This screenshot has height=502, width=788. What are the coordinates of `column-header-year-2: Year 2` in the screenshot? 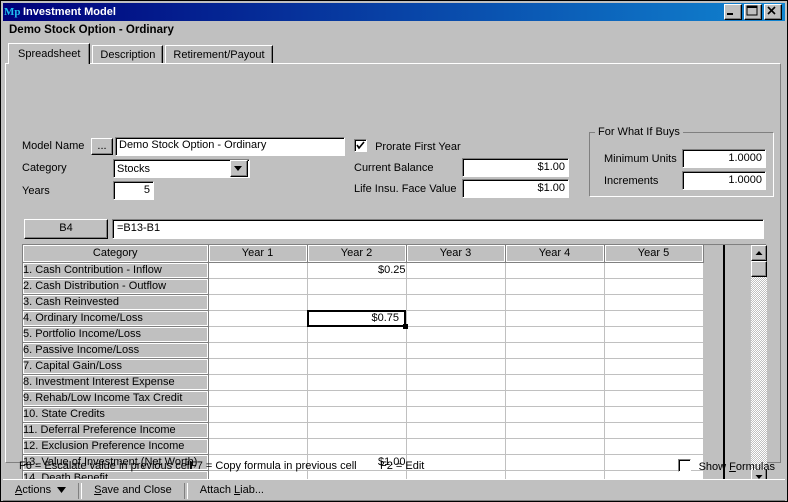 It's located at (357, 254).